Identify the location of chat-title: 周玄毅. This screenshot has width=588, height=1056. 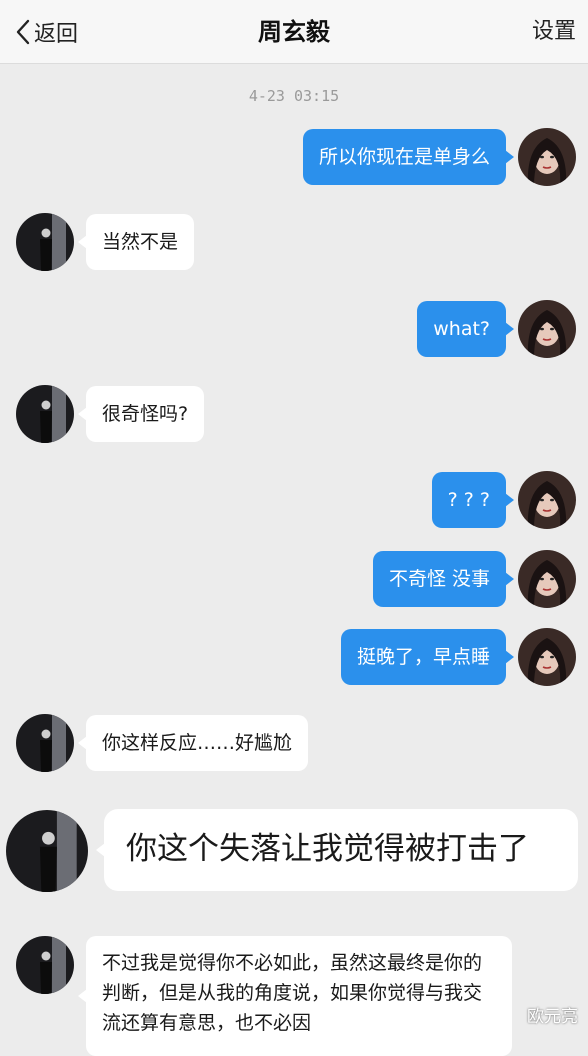
(294, 32).